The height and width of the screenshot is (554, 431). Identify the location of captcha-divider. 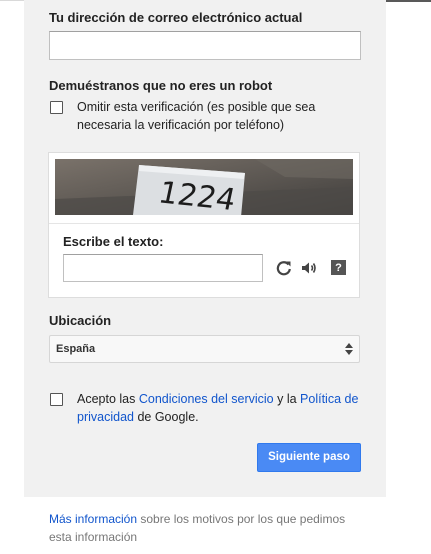
(204, 223).